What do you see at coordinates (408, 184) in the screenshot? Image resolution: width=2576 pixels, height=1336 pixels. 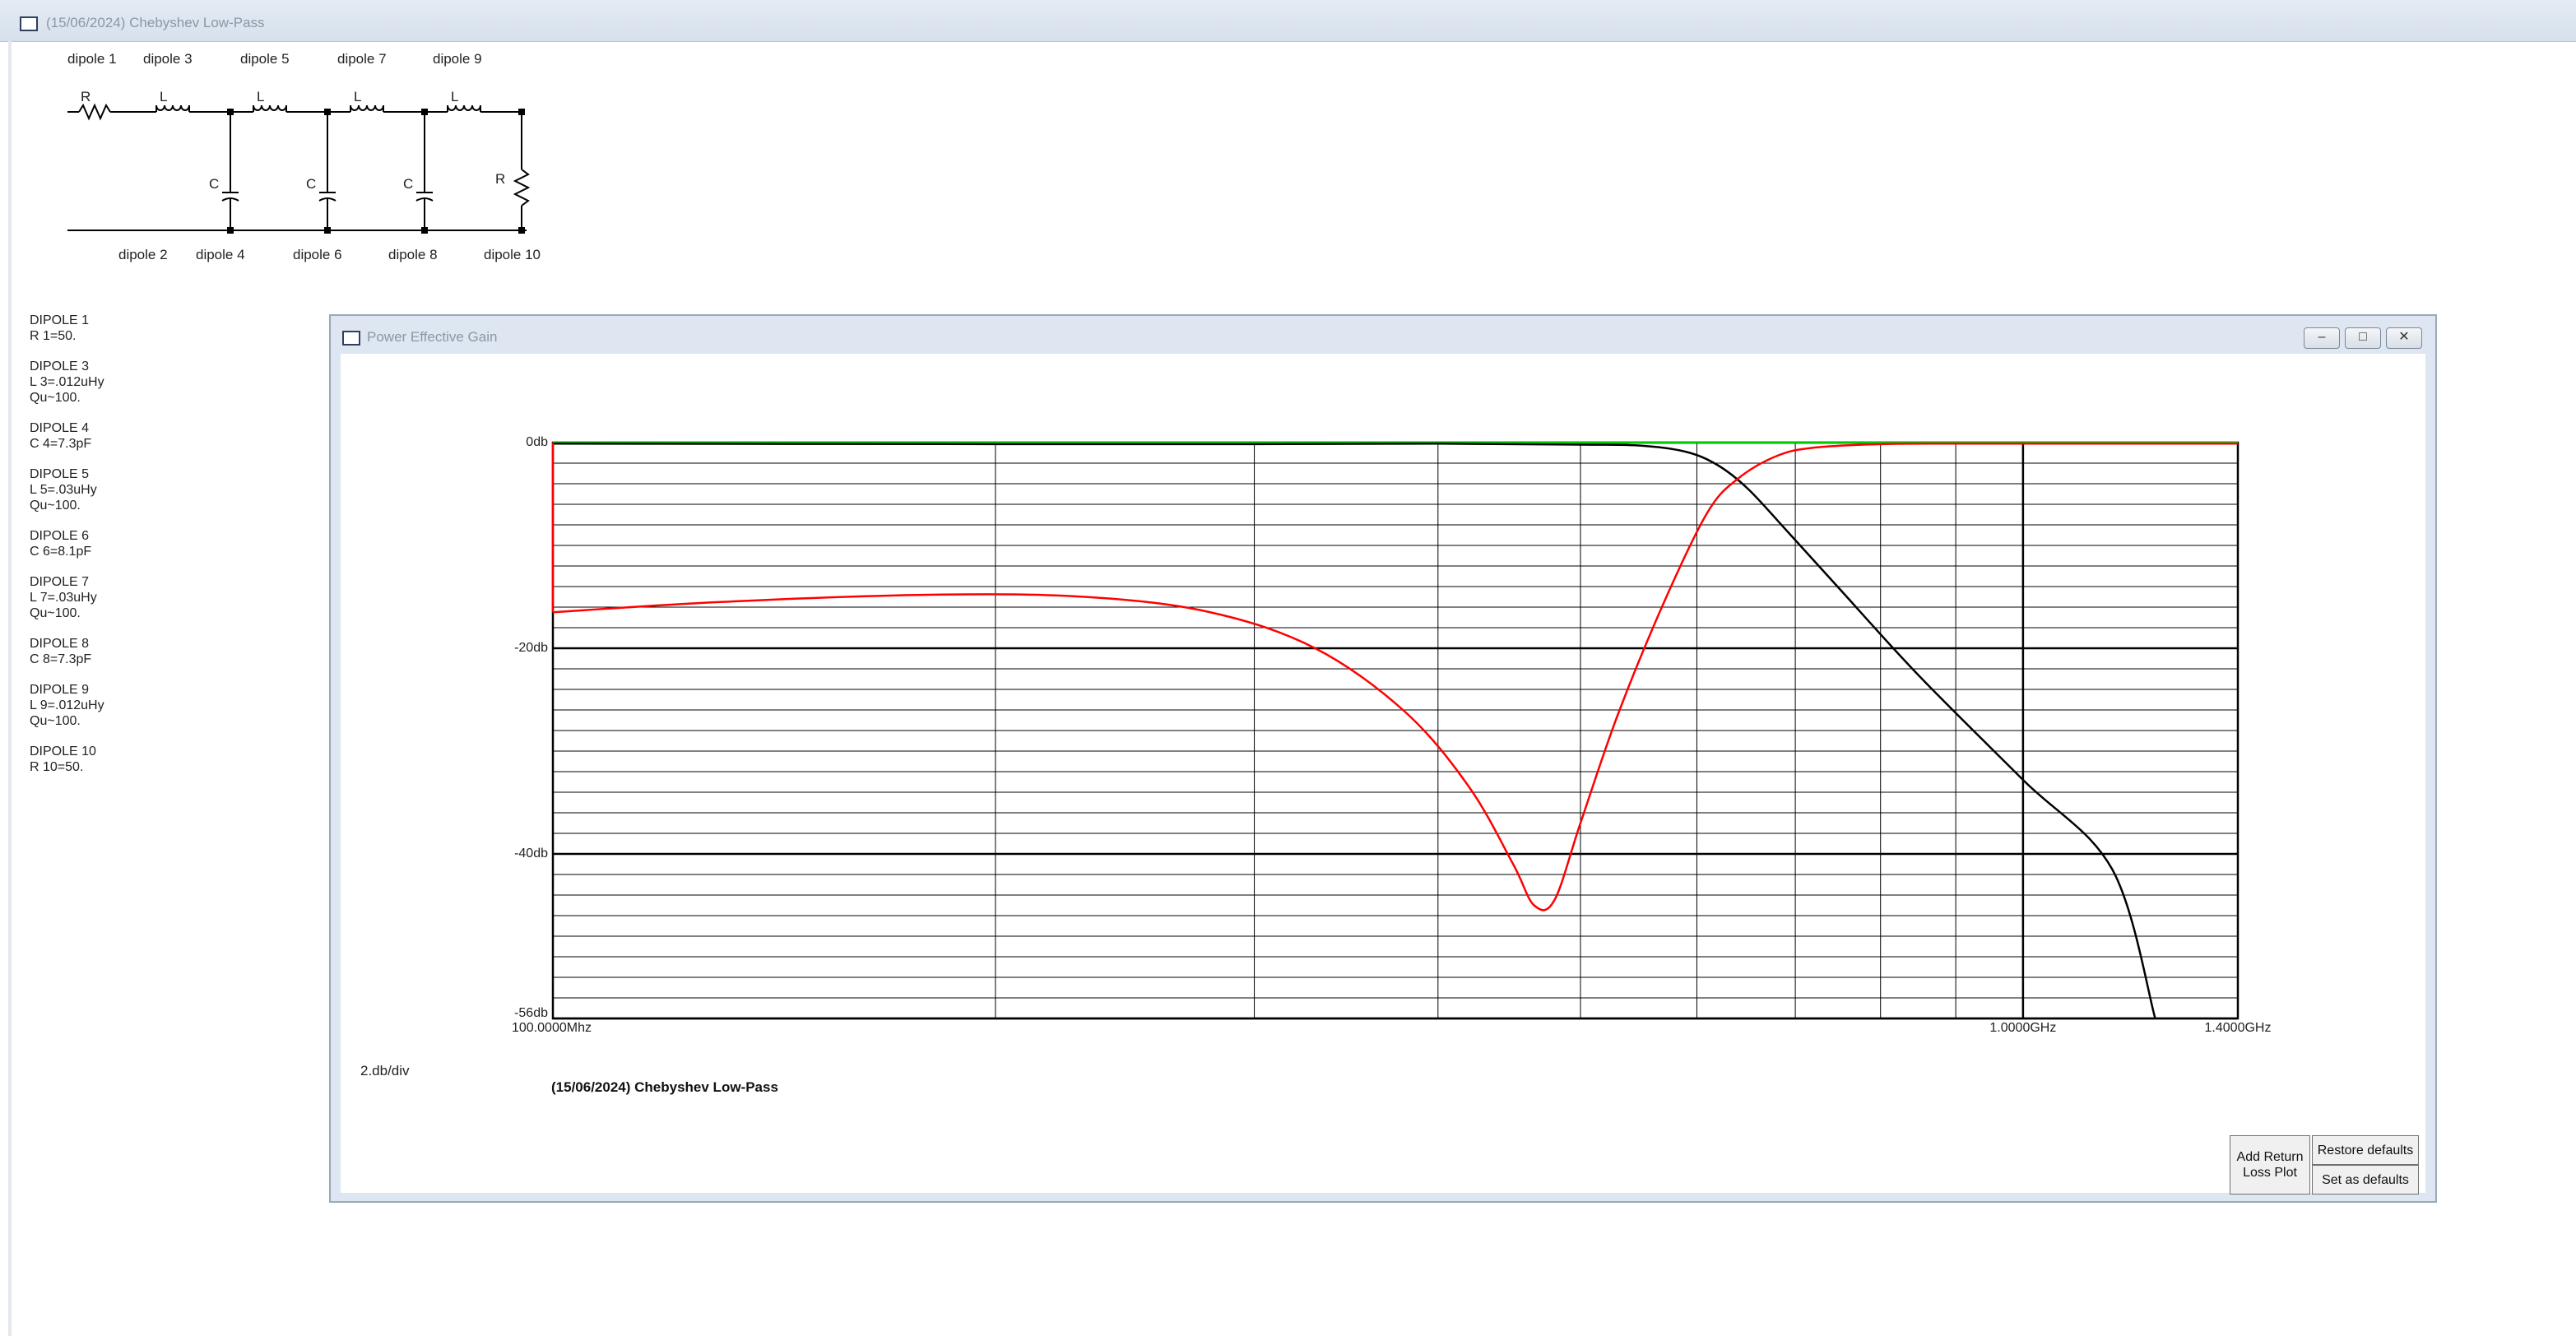 I see `schematic-component-C8: C` at bounding box center [408, 184].